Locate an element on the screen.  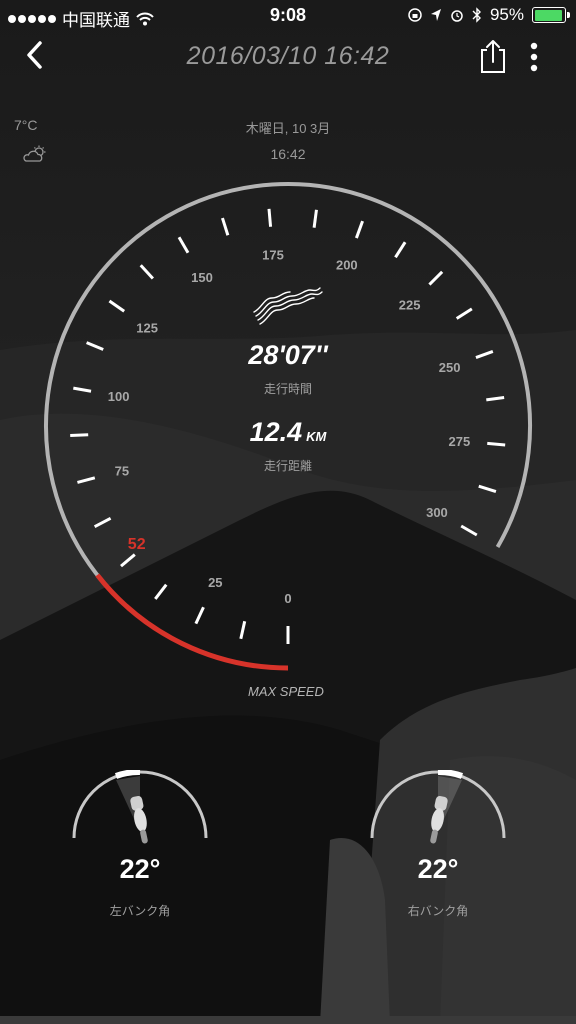
lean-arc-left is located at coordinates (140, 807).